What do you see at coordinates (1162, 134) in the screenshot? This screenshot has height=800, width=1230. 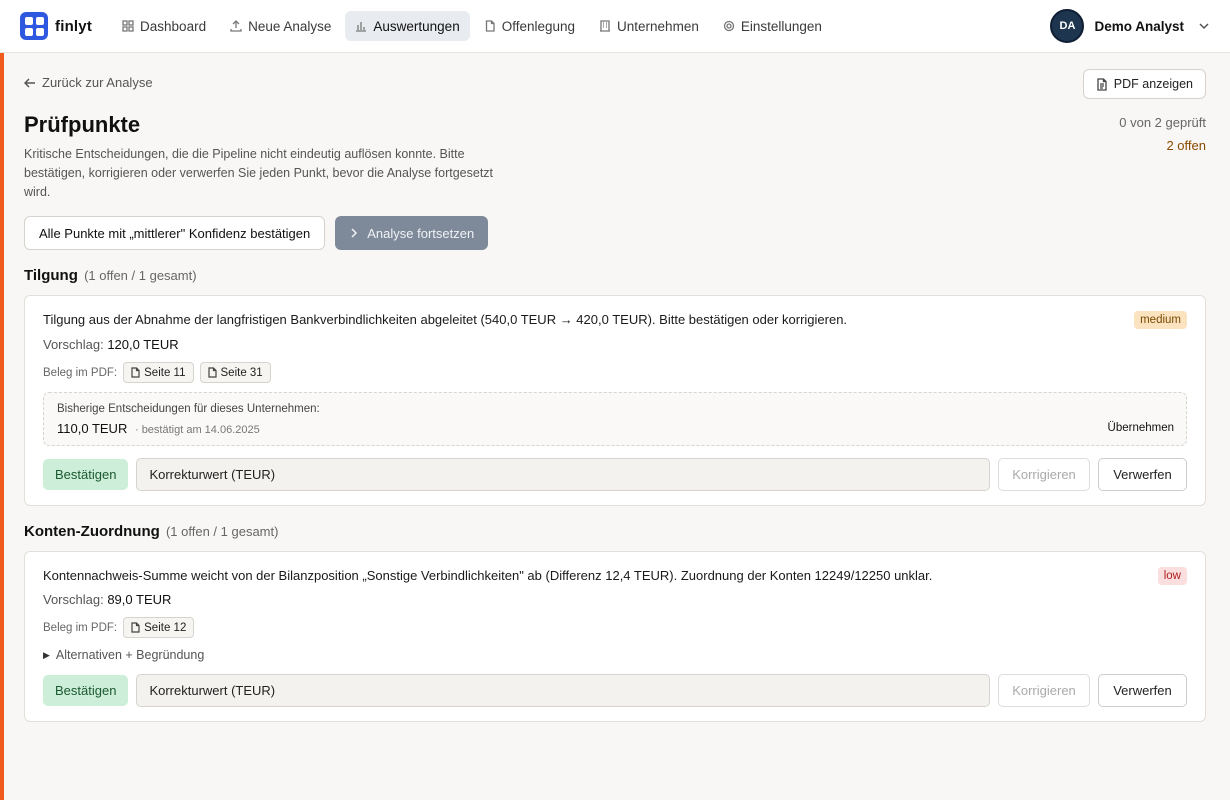 I see `review-stats: 0 von 2 geprüft 2 offen` at bounding box center [1162, 134].